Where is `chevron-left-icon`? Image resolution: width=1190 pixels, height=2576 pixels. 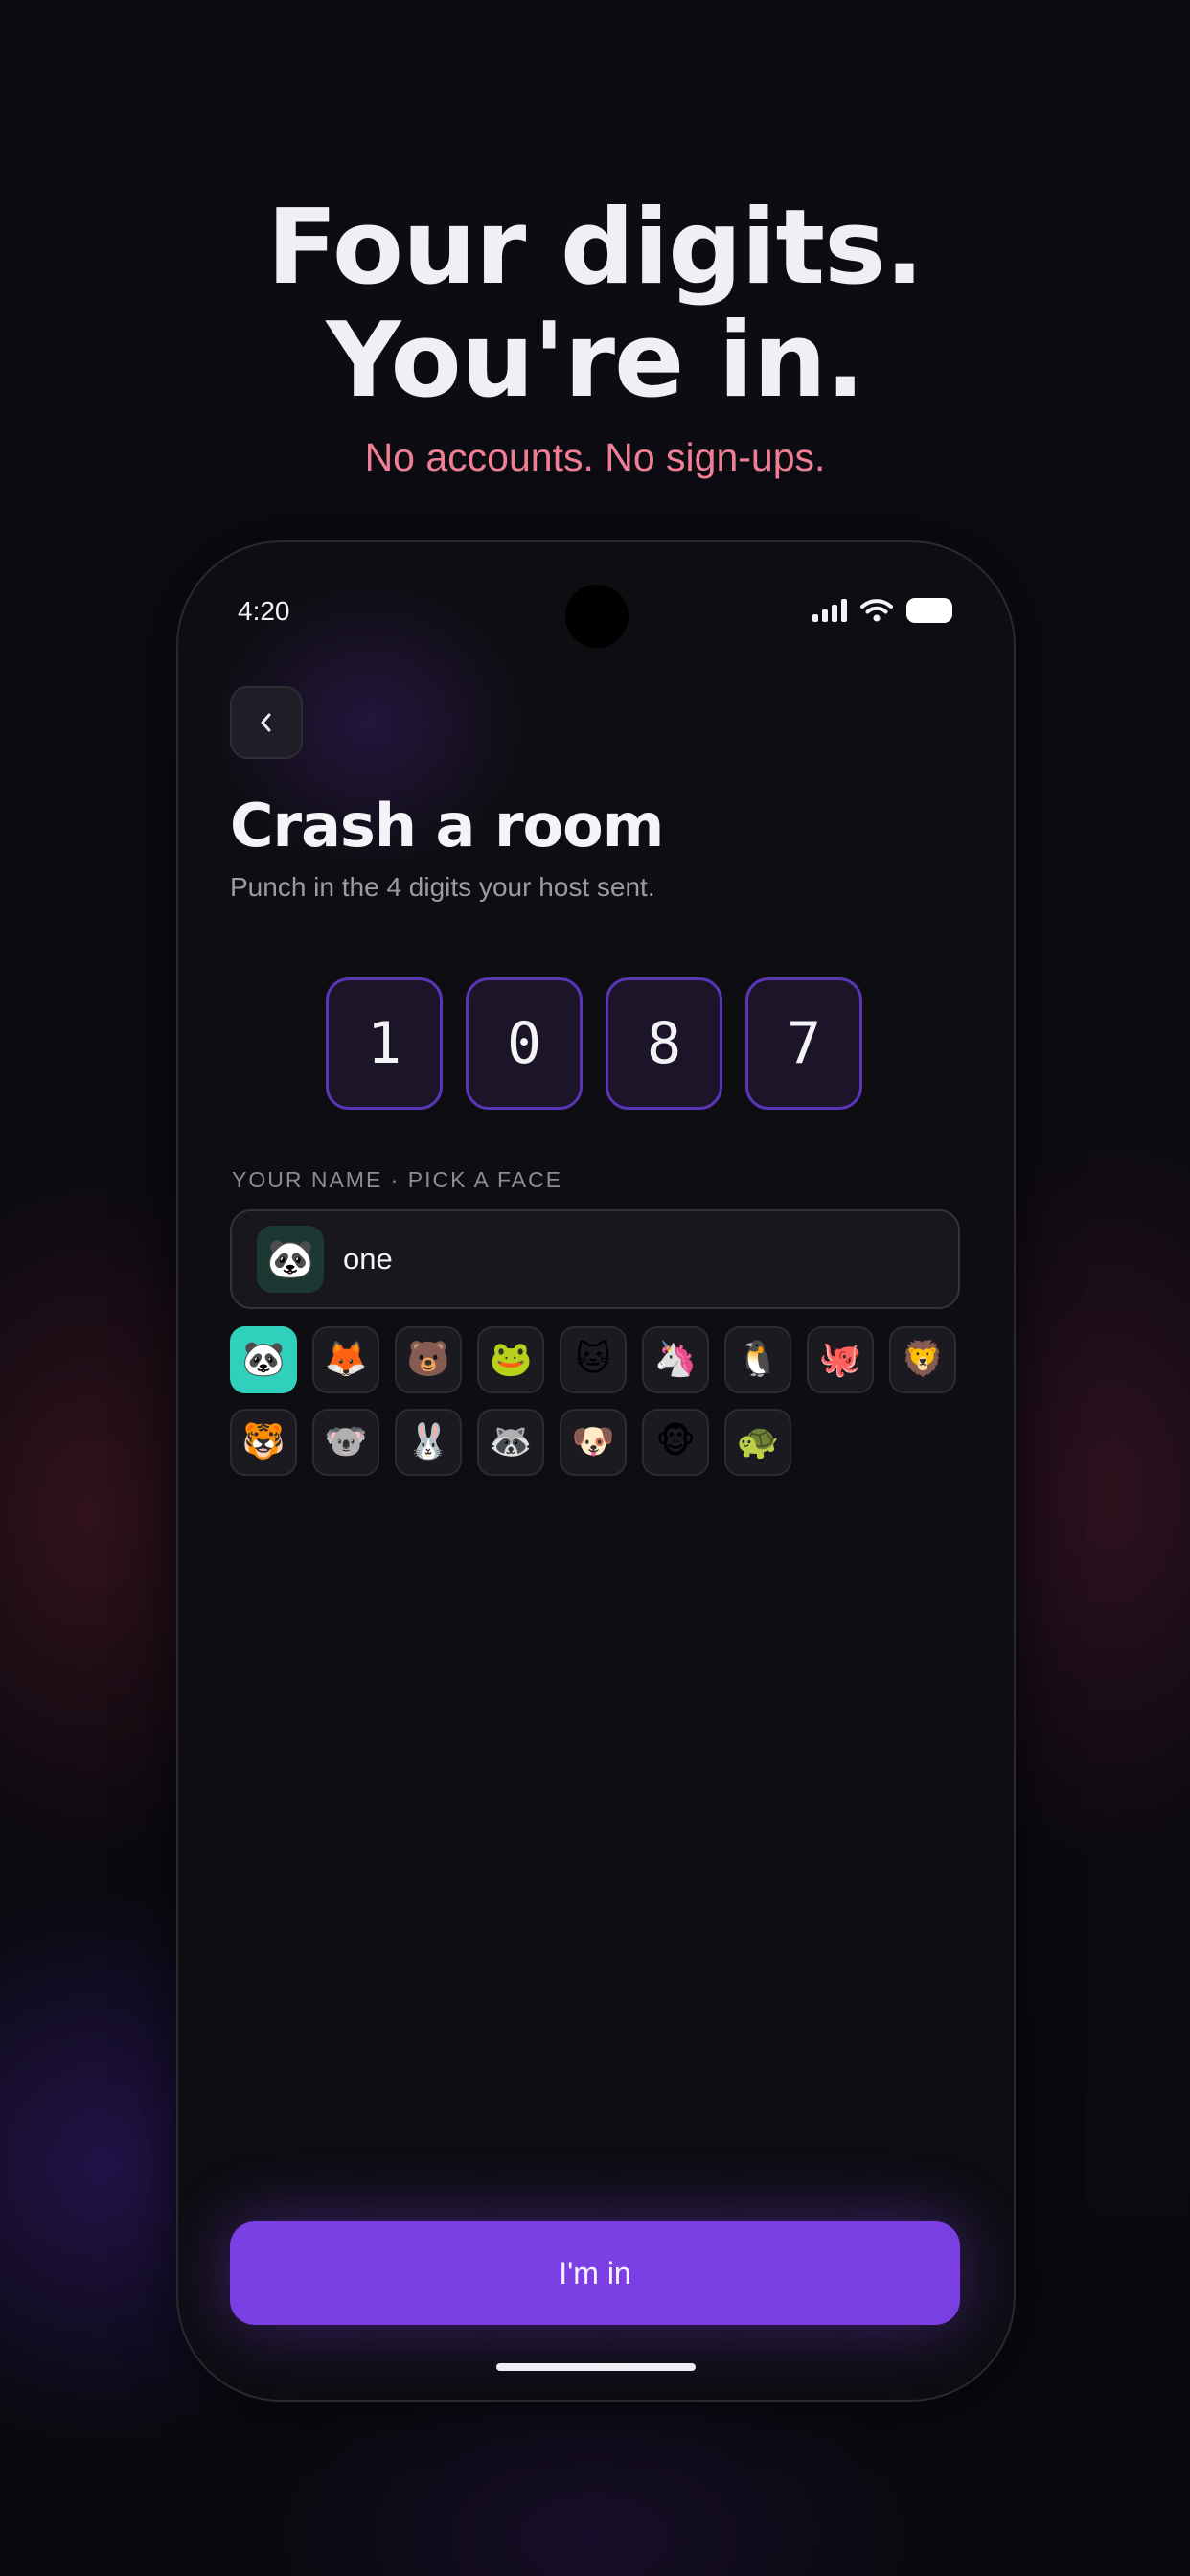
chevron-left-icon is located at coordinates (266, 722).